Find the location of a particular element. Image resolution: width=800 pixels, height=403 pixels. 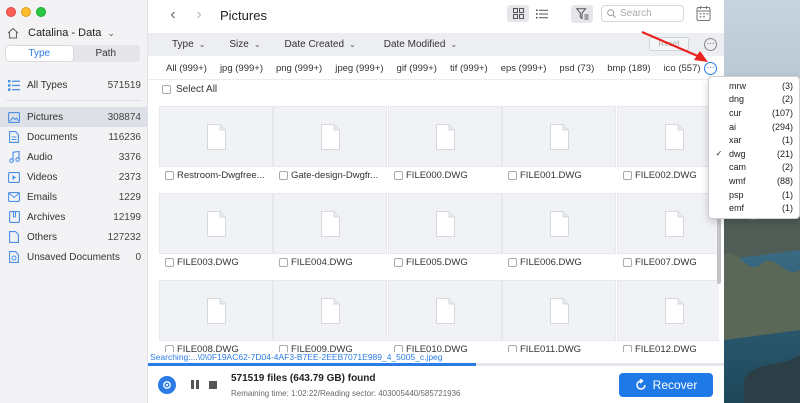

ext-filter-gif: gif (999+) is located at coordinates (417, 68).